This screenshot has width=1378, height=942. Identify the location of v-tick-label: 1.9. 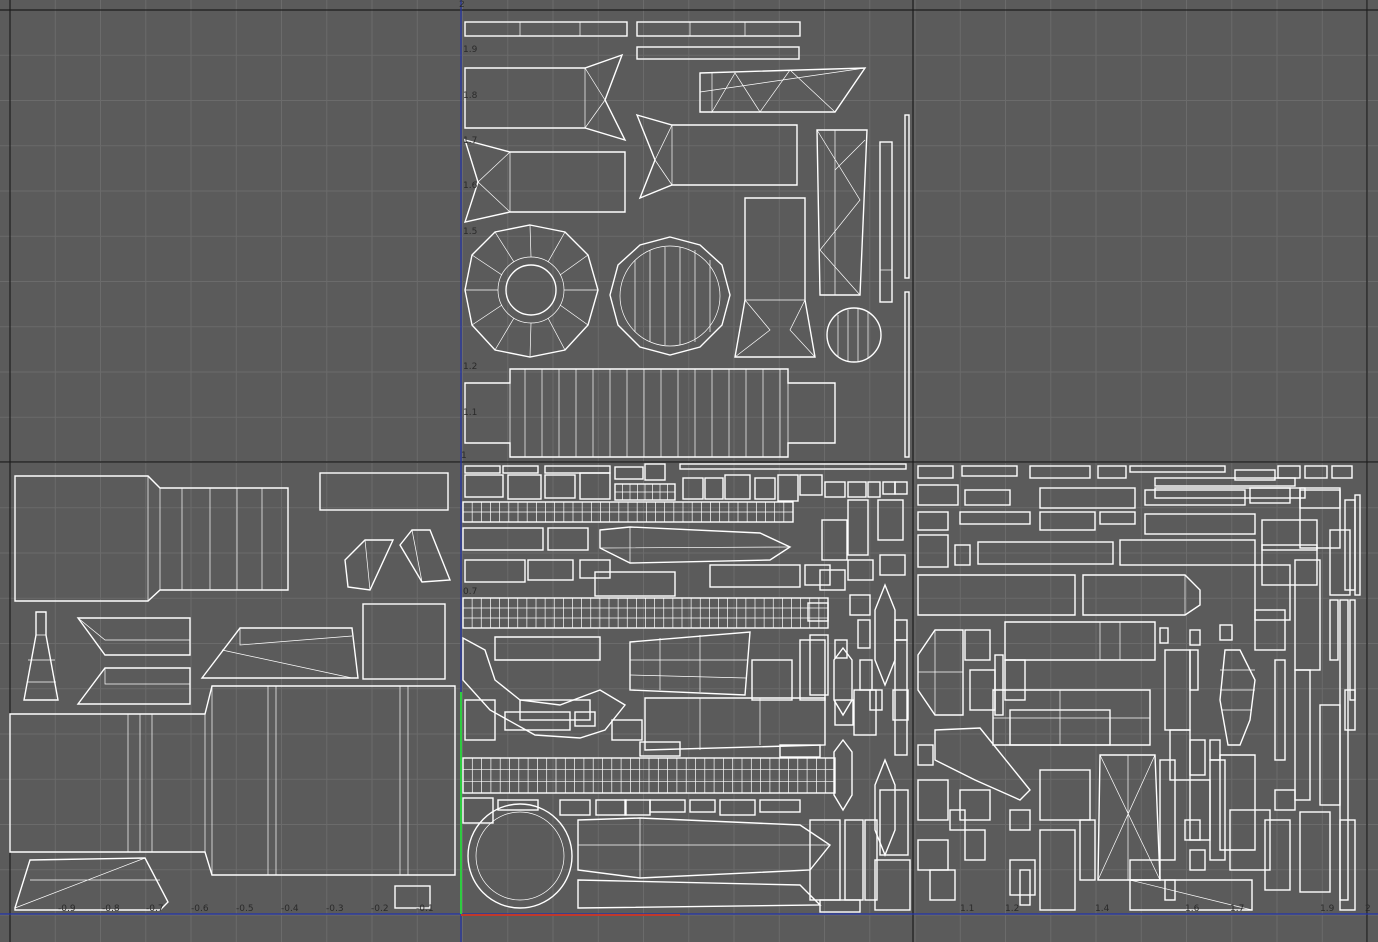
(470, 50).